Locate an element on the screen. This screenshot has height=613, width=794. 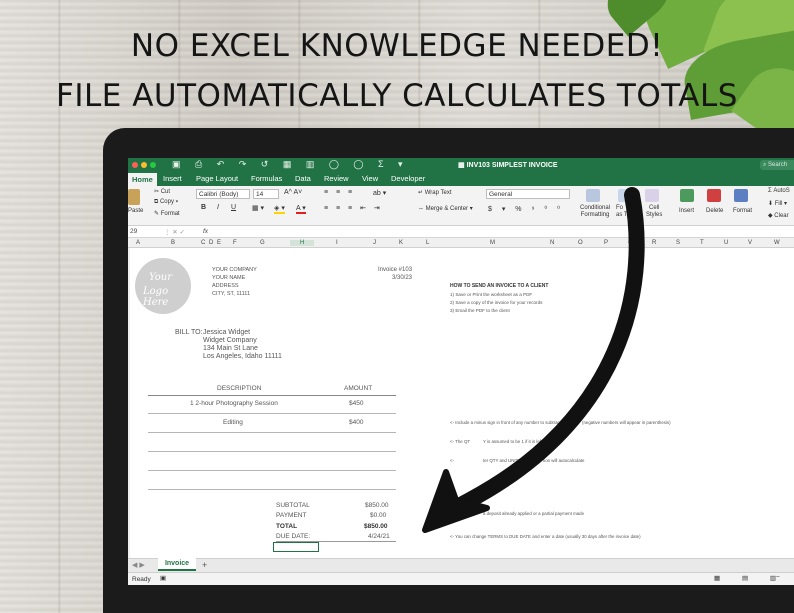
column-h: H is located at coordinates (302, 243).